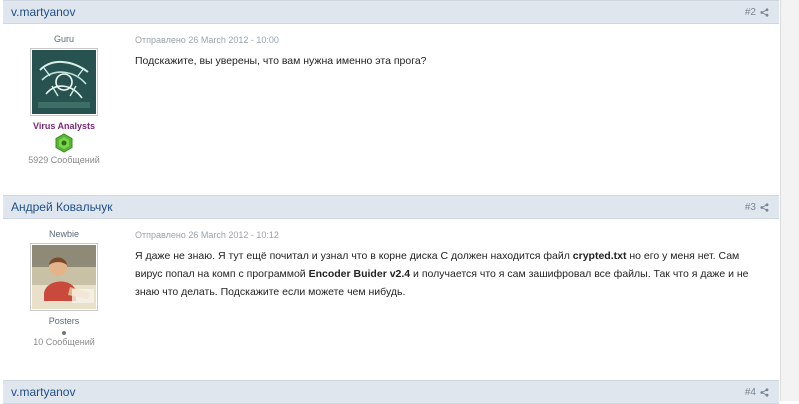 The width and height of the screenshot is (799, 404). What do you see at coordinates (757, 392) in the screenshot?
I see `post-number: #4` at bounding box center [757, 392].